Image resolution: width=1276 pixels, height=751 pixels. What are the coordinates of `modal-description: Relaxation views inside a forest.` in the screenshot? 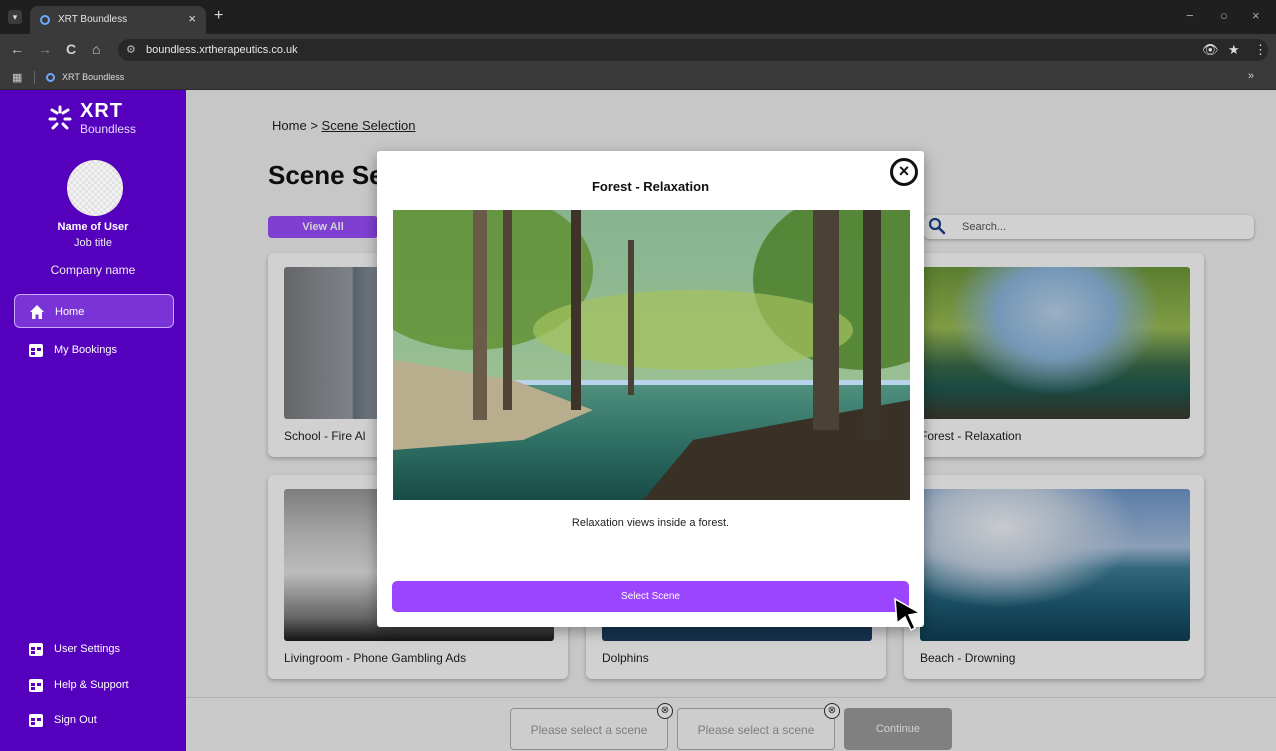 It's located at (650, 523).